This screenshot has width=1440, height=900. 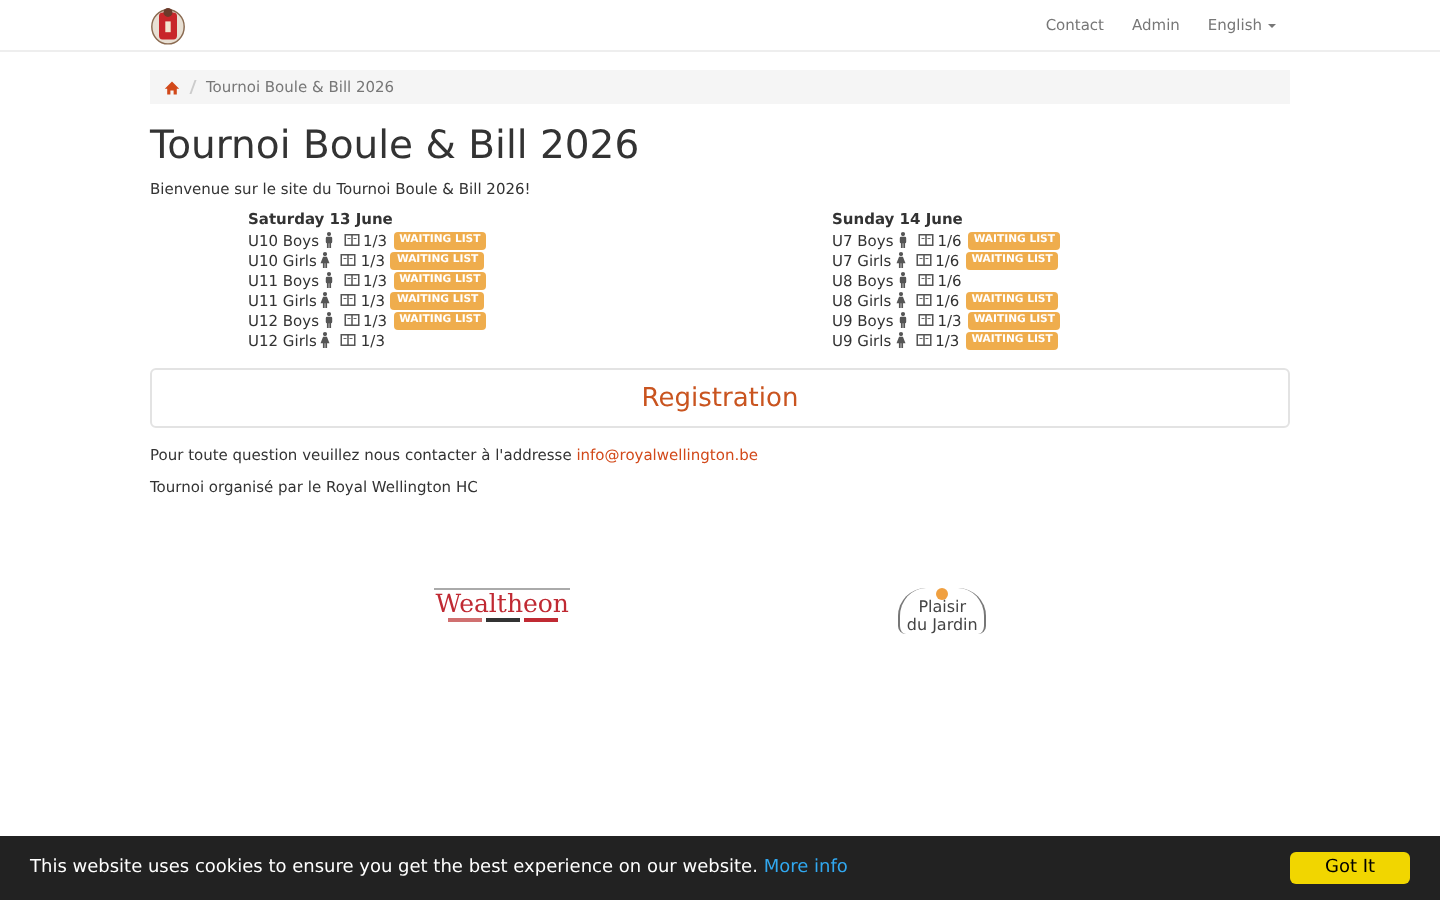 What do you see at coordinates (172, 87) in the screenshot?
I see `home-icon` at bounding box center [172, 87].